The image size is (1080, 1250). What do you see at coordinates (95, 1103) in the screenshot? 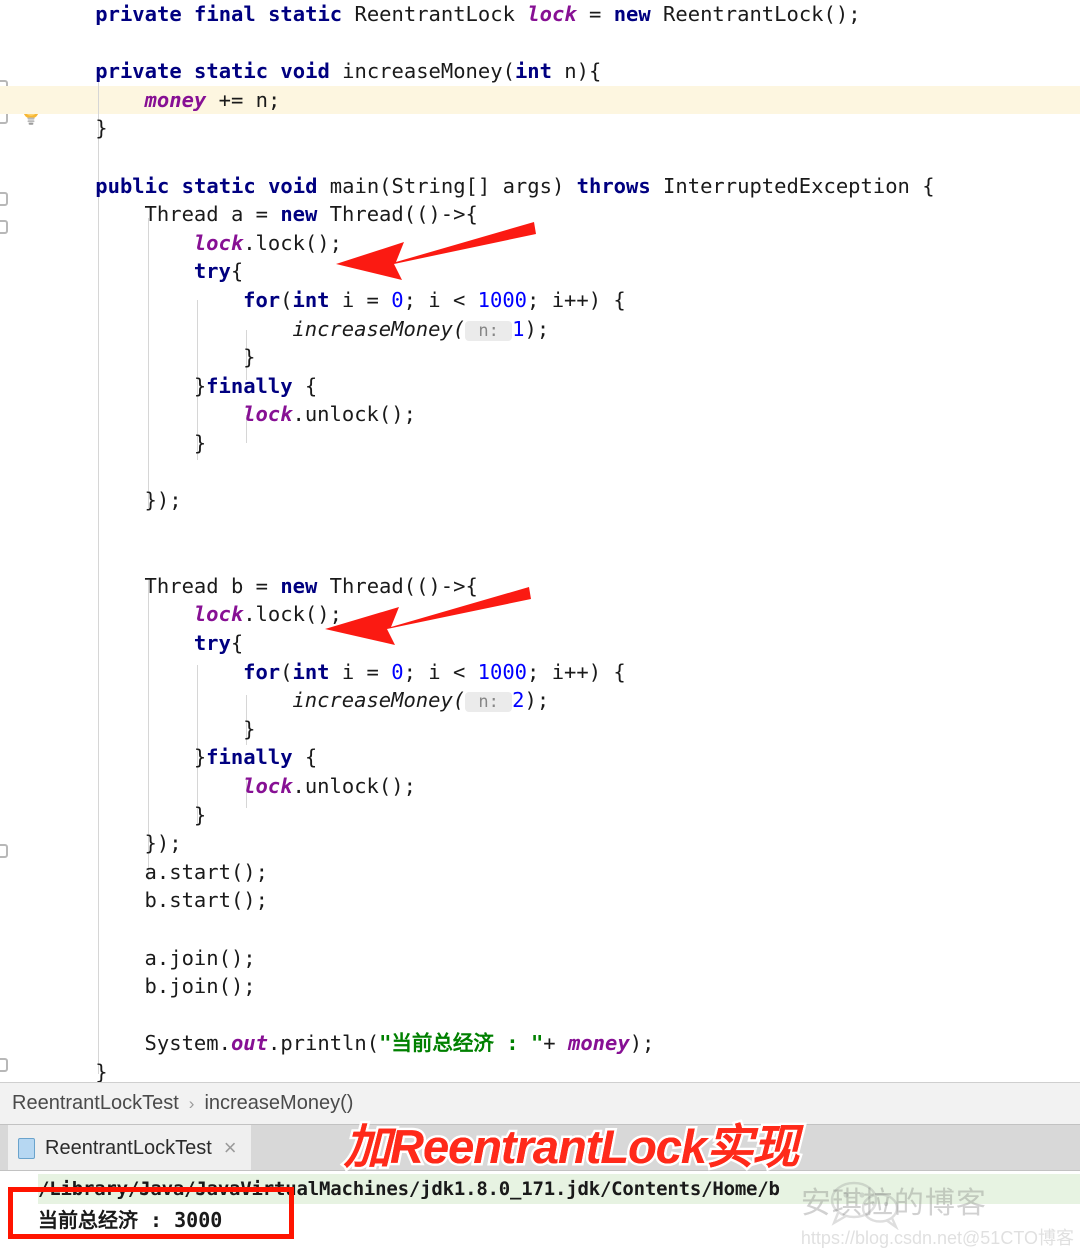
I see `breadcrumb-class: ReentrantLockTest` at bounding box center [95, 1103].